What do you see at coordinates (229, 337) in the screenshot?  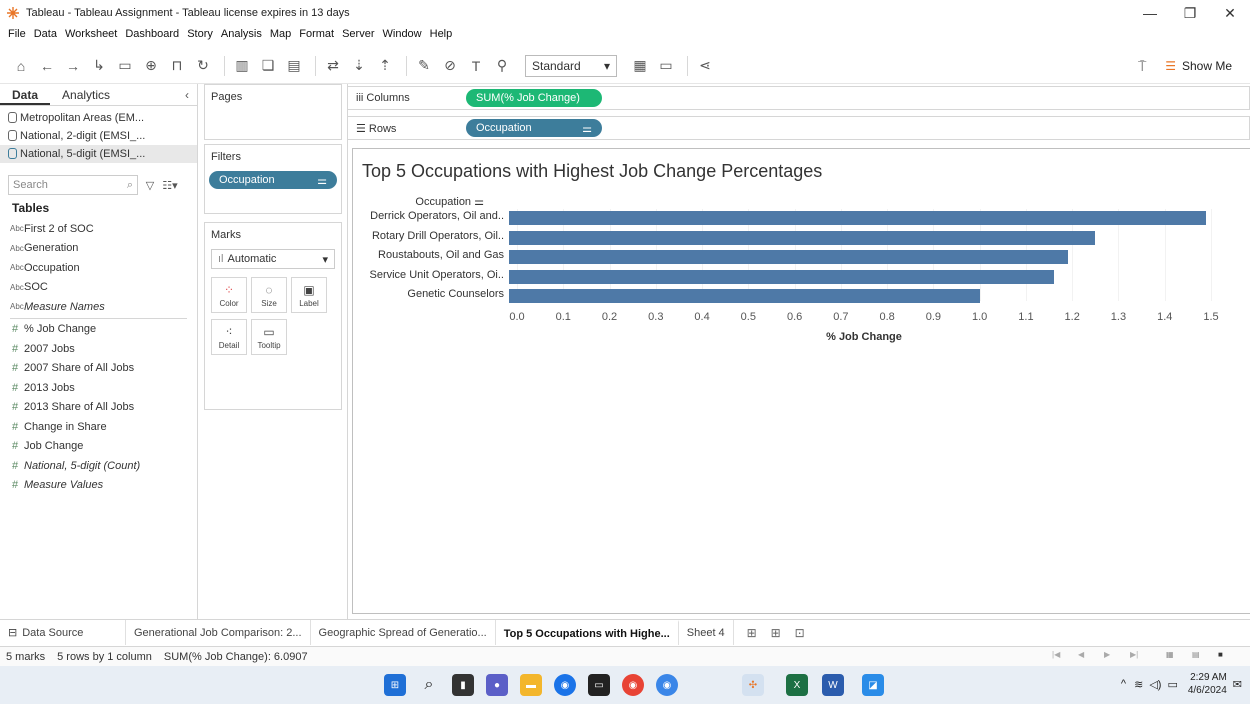 I see `detail-button: ⁖ Detail` at bounding box center [229, 337].